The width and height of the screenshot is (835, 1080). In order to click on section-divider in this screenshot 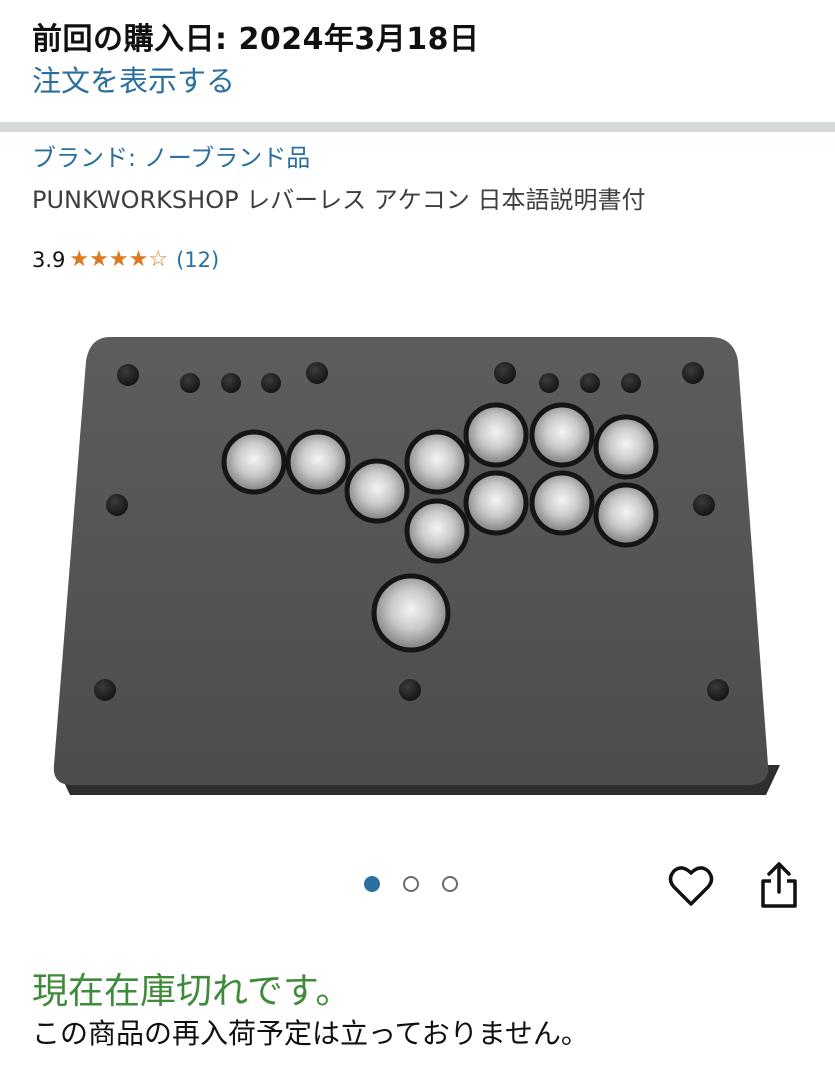, I will do `click(417, 127)`.